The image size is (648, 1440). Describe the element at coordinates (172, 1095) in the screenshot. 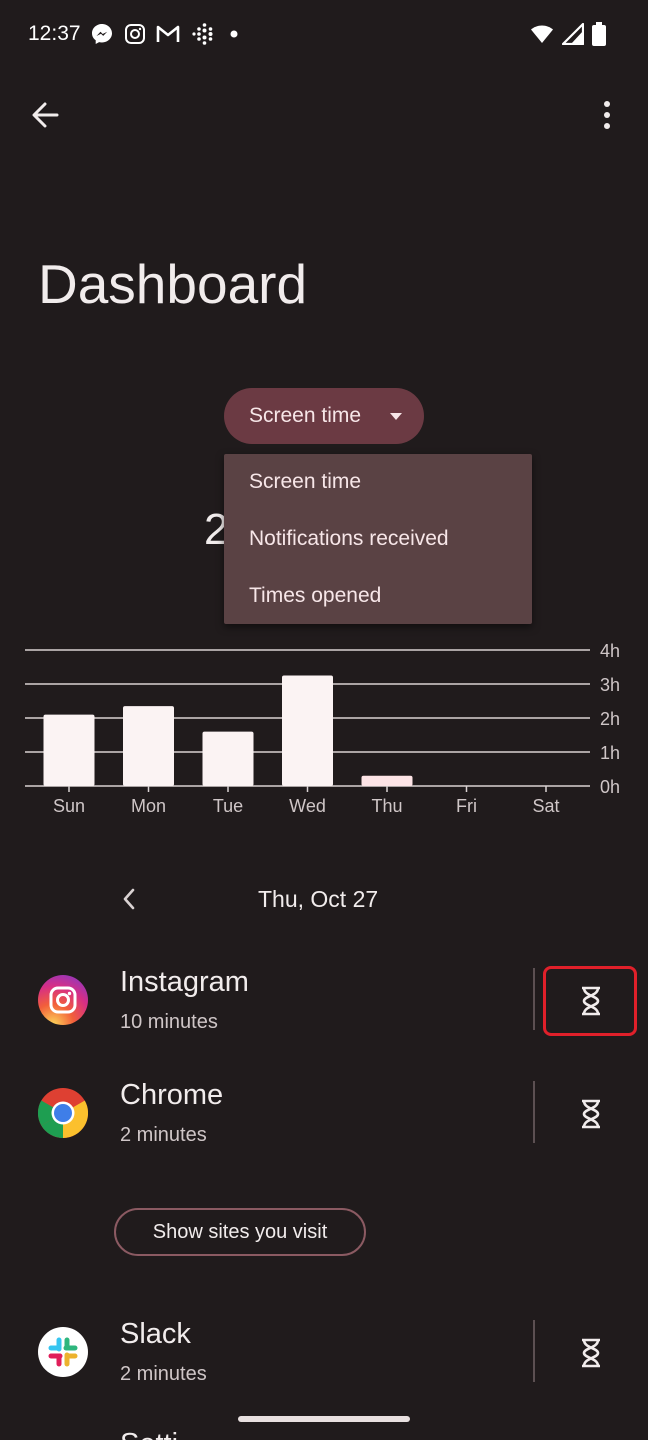

I see `app-name: Chrome` at that location.